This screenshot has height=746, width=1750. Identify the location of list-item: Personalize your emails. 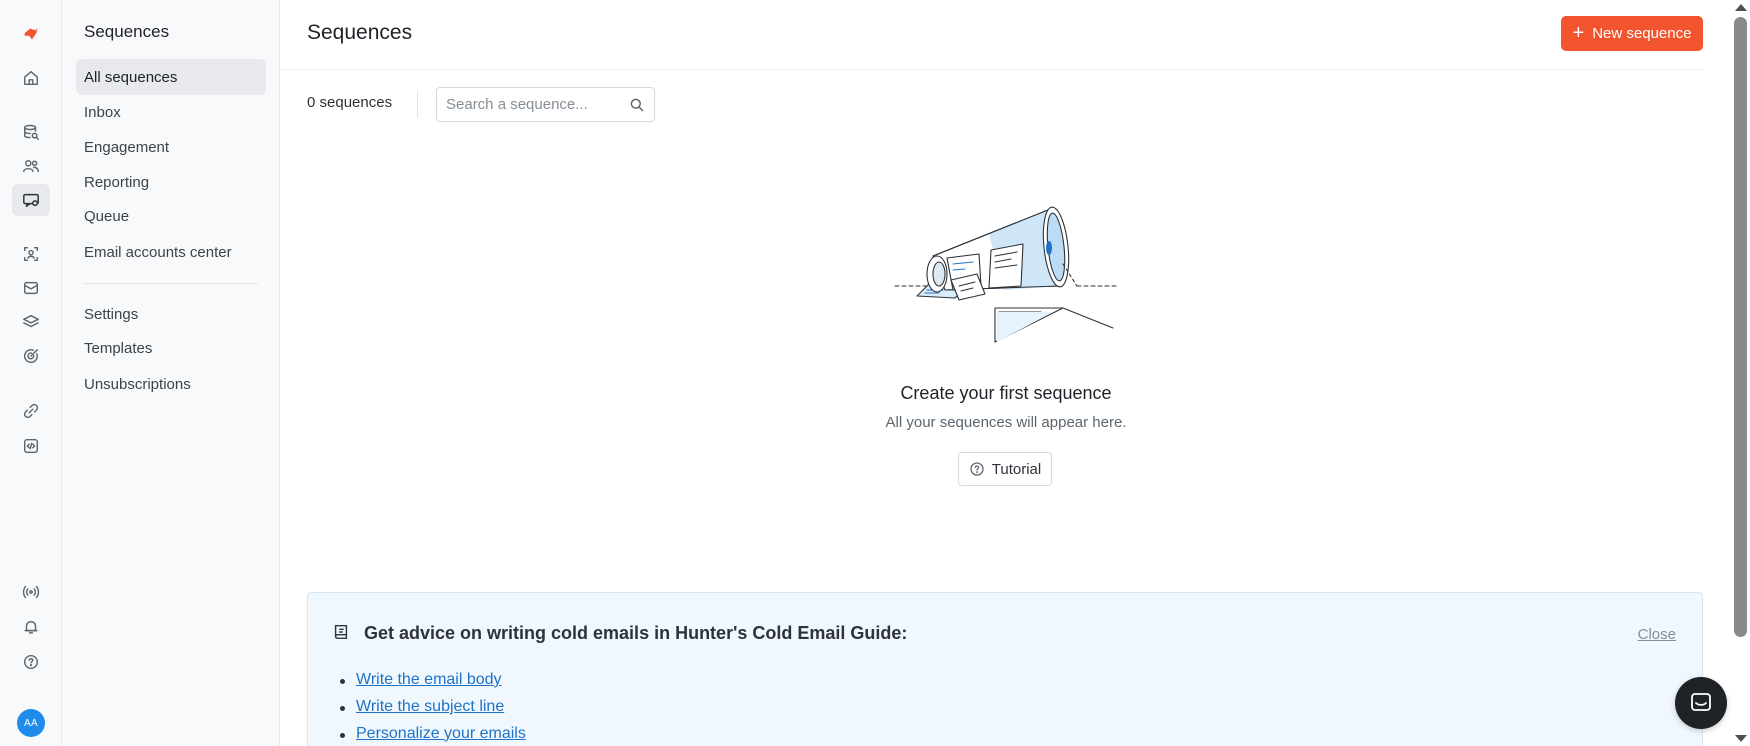
(432, 735).